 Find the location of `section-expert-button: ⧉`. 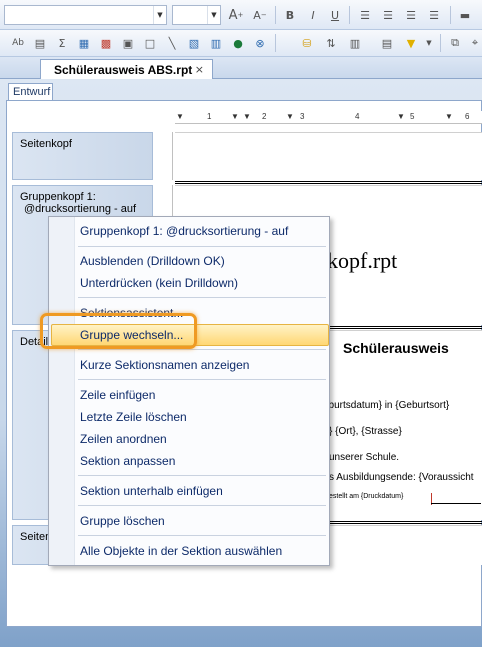

section-expert-button: ⧉ is located at coordinates (455, 43).